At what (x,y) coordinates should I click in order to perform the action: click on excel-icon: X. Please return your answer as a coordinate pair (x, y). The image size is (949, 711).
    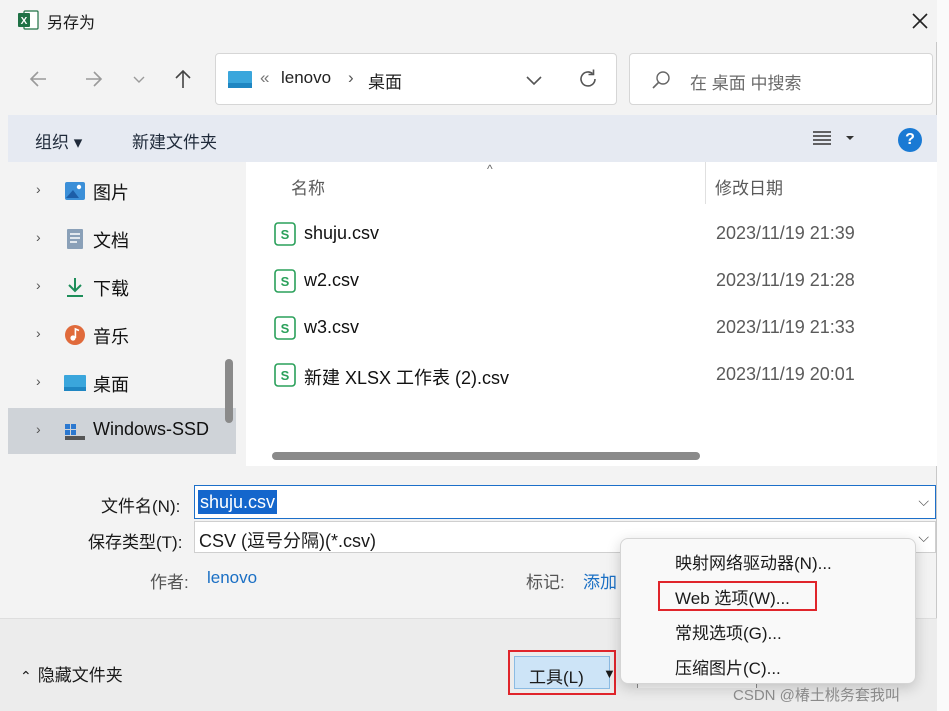
    Looking at the image, I should click on (28, 20).